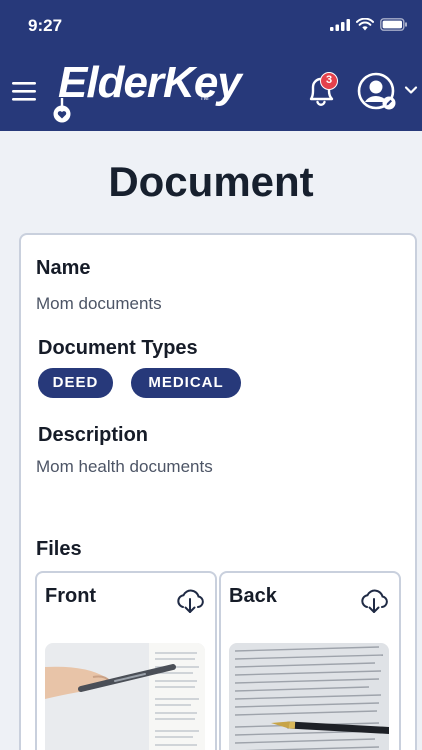 Image resolution: width=422 pixels, height=750 pixels. What do you see at coordinates (393, 24) in the screenshot?
I see `battery-icon` at bounding box center [393, 24].